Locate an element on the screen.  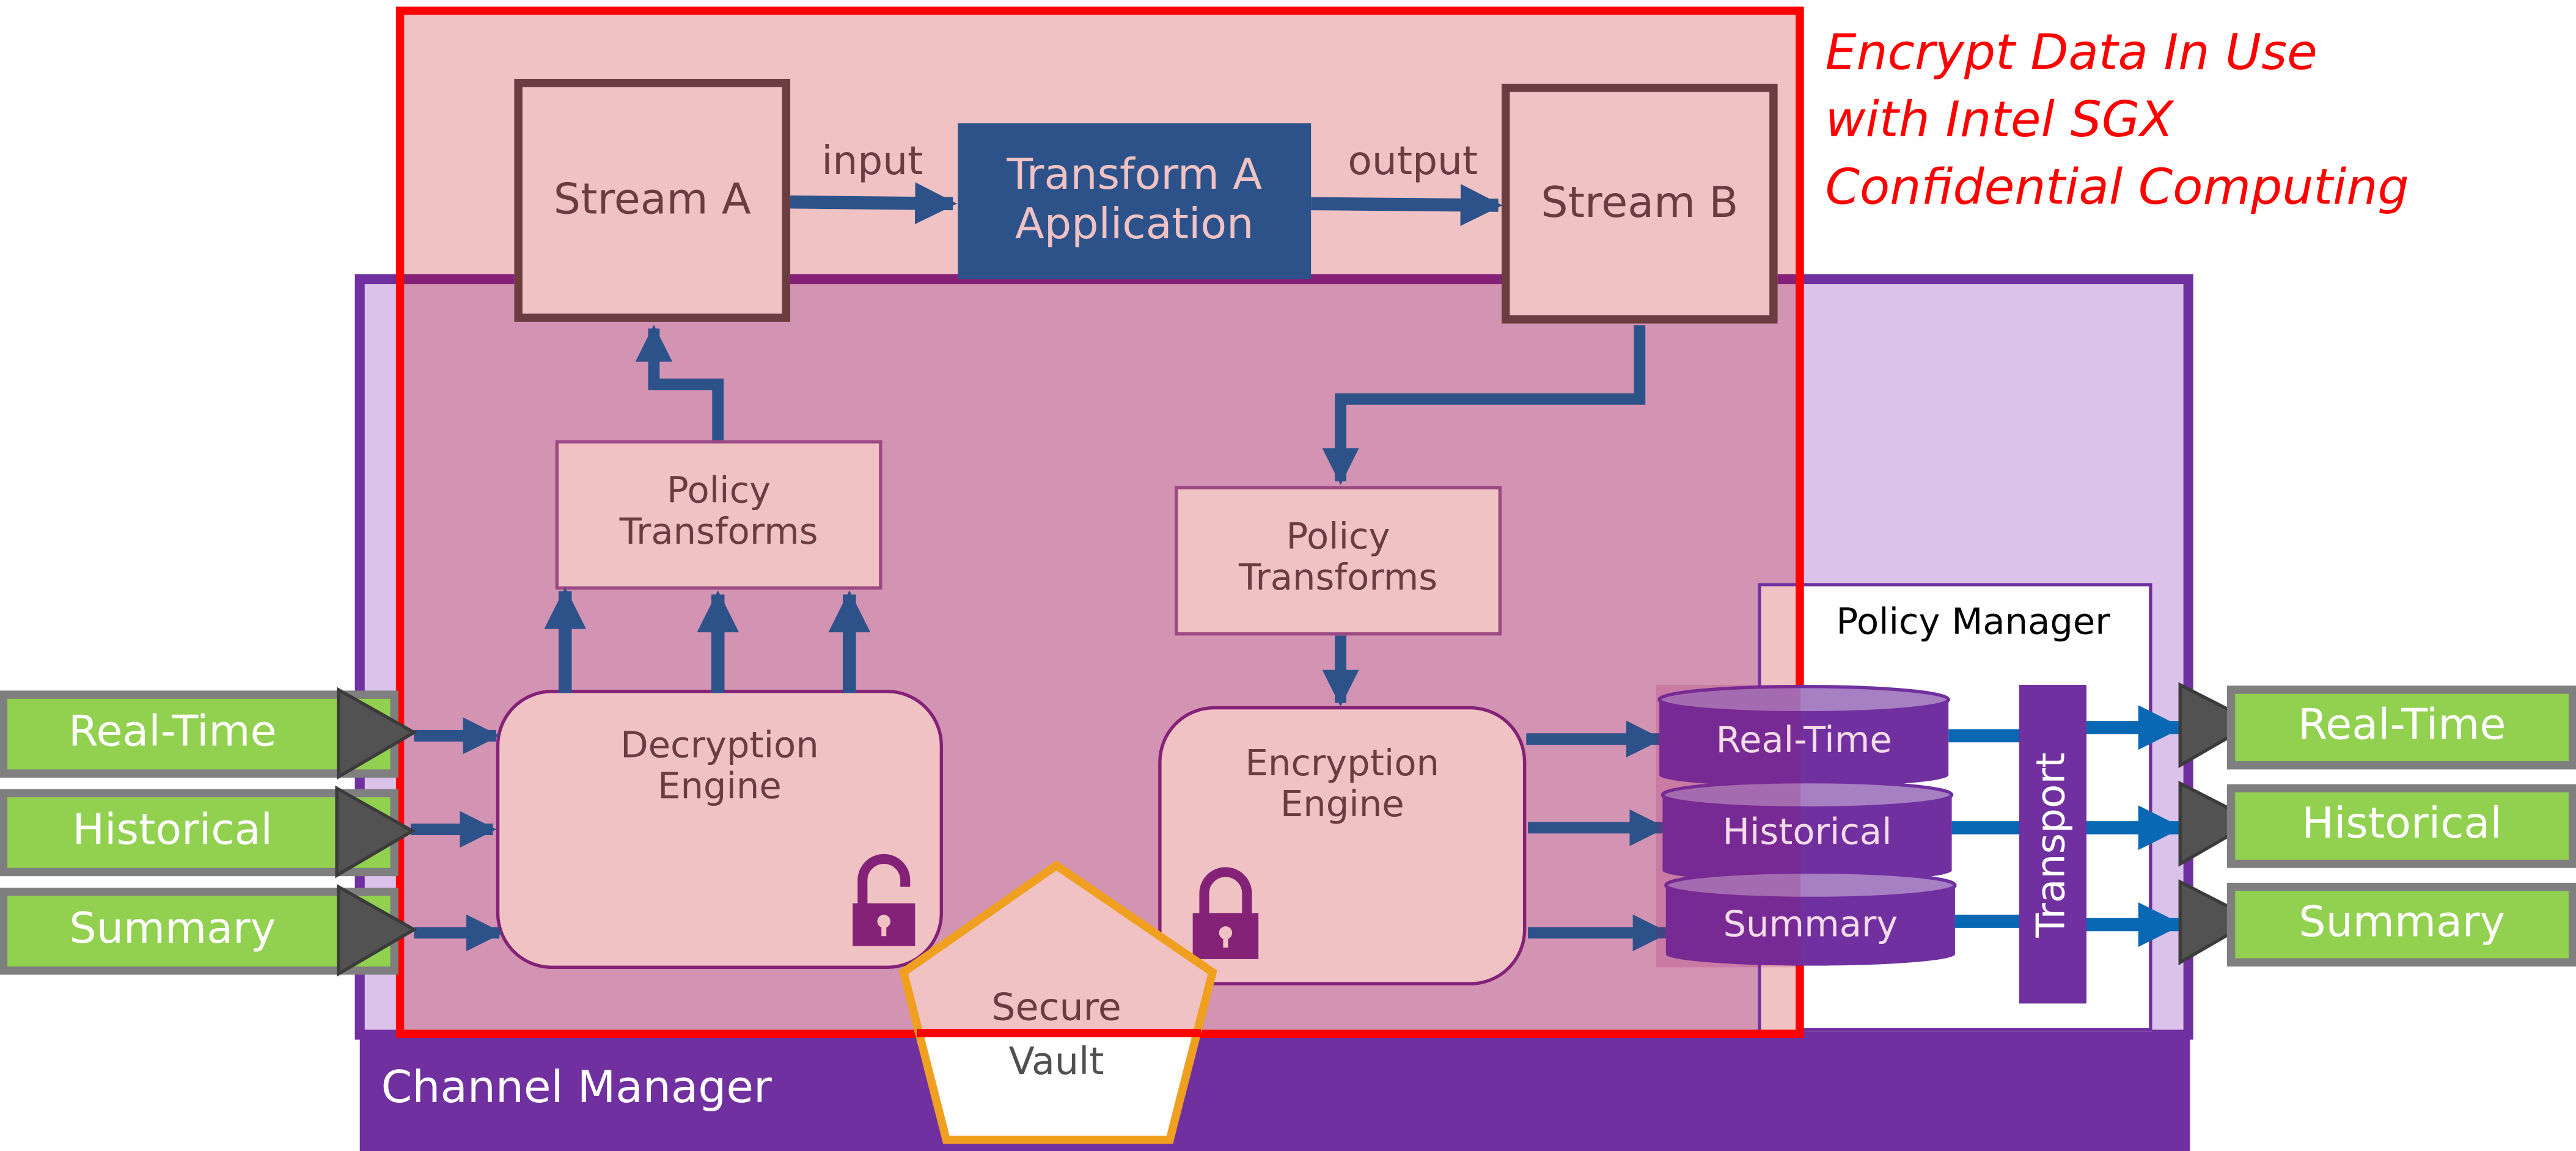
locked-padlock-icon is located at coordinates (1225, 913).